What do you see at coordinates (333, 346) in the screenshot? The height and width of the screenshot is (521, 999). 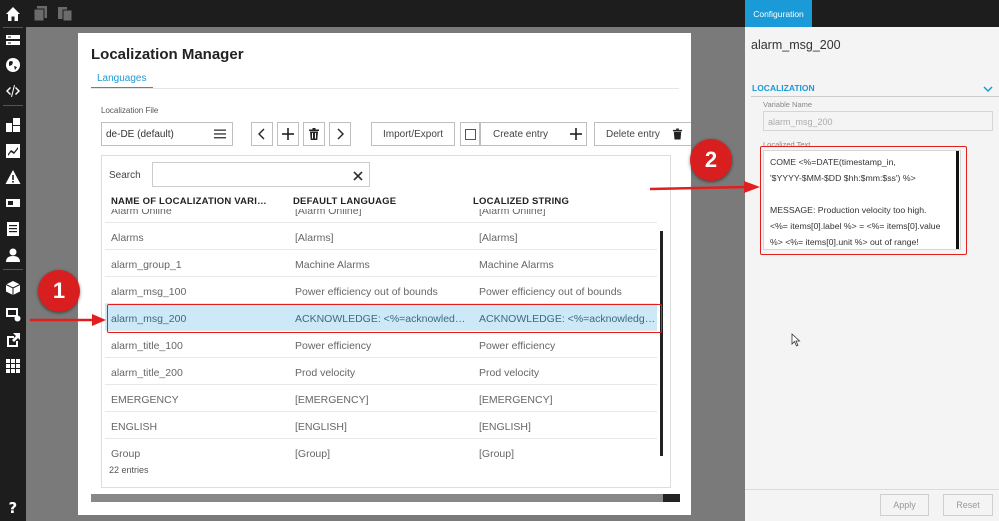 I see `cell-default: Power efficiency` at bounding box center [333, 346].